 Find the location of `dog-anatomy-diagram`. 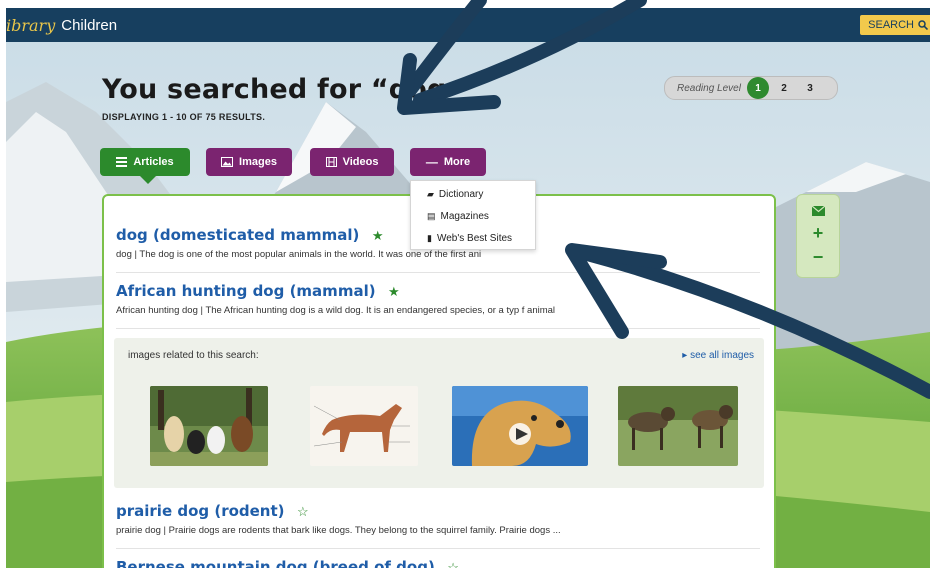

dog-anatomy-diagram is located at coordinates (364, 426).